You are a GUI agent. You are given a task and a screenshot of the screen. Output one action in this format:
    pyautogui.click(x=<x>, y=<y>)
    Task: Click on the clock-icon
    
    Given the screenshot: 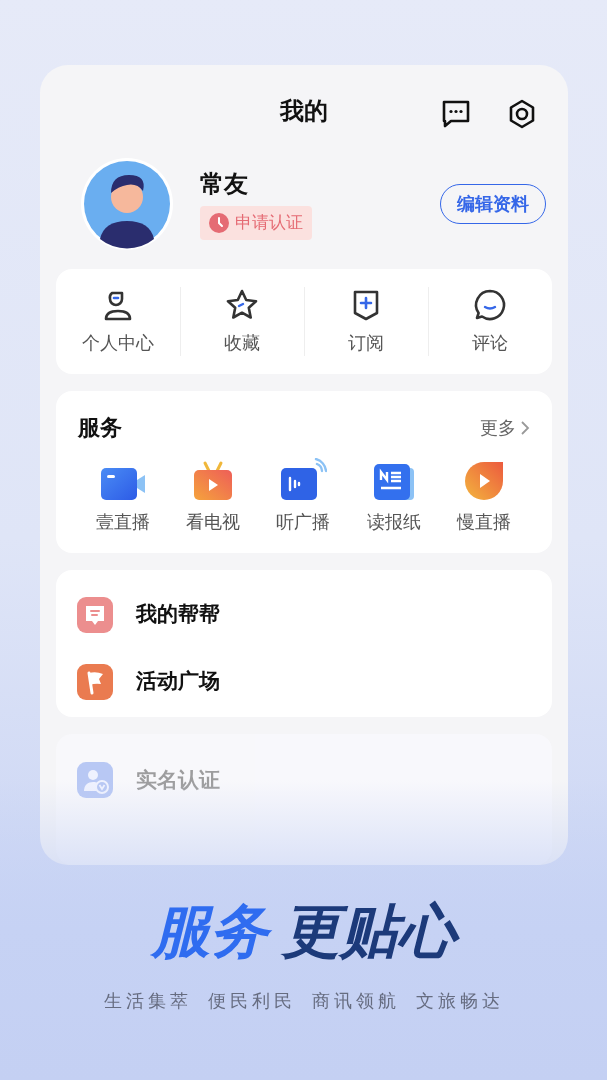 What is the action you would take?
    pyautogui.click(x=218, y=222)
    